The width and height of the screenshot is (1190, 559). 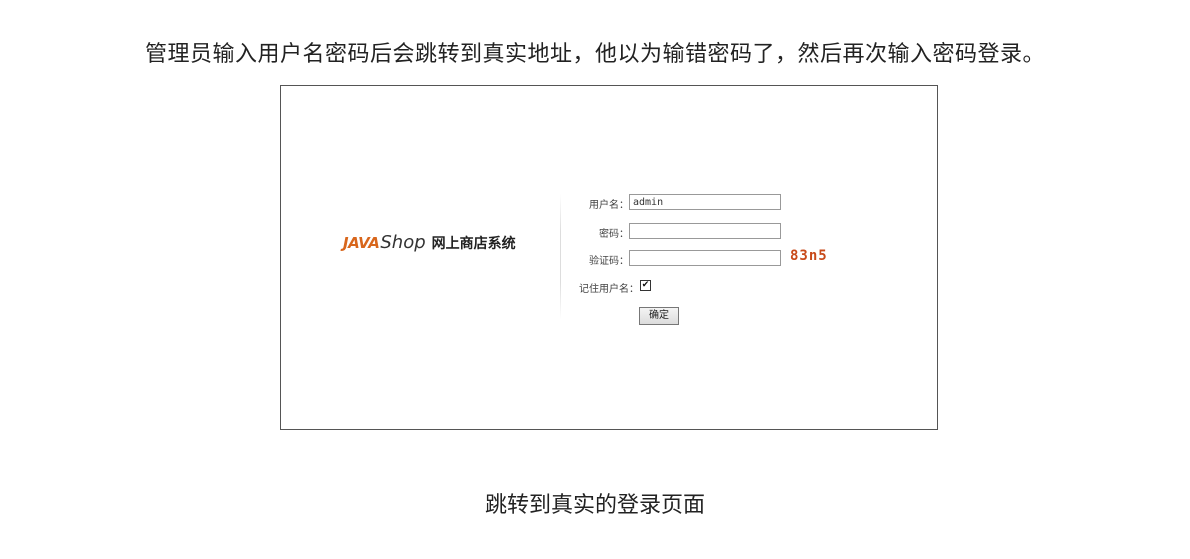 What do you see at coordinates (473, 244) in the screenshot?
I see `brand-system-name: 网上商店系统` at bounding box center [473, 244].